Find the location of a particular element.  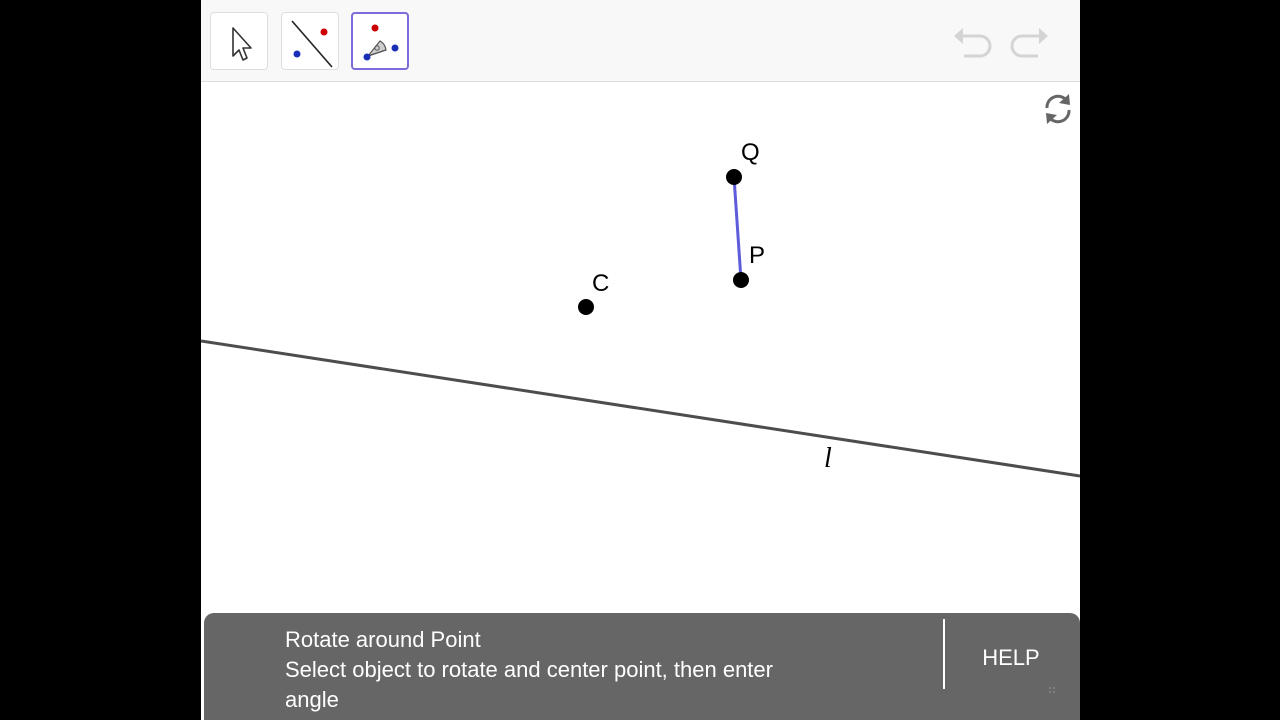

rotate-around-point-tool-button is located at coordinates (380, 41).